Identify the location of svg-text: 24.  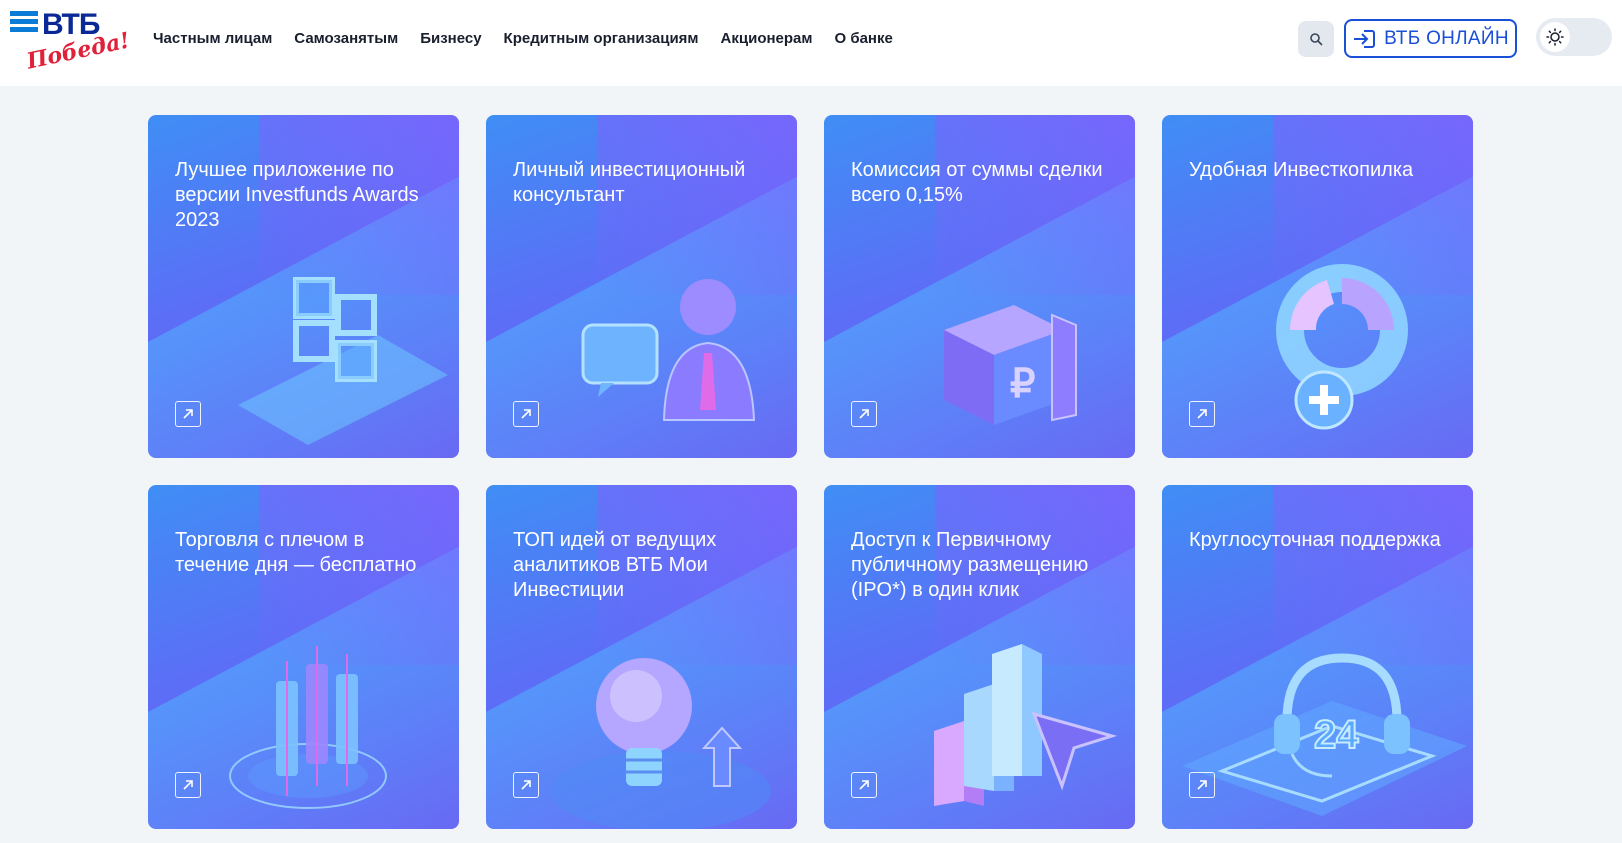
(1336, 735).